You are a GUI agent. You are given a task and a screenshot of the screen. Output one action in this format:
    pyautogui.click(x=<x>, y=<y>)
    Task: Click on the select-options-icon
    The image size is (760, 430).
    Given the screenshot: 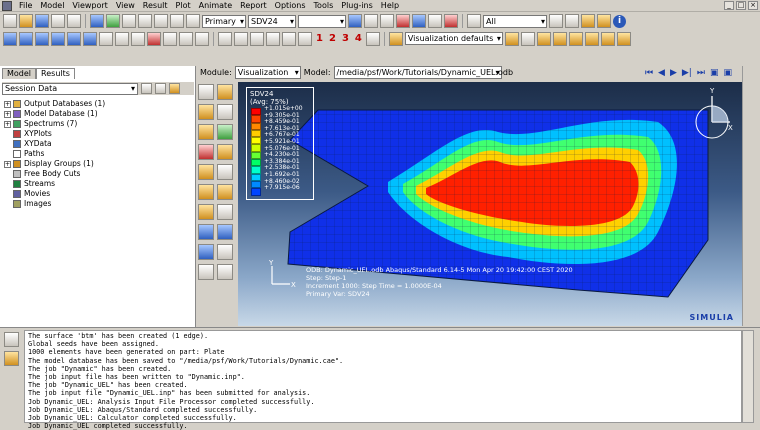 What is the action you would take?
    pyautogui.click(x=556, y=21)
    